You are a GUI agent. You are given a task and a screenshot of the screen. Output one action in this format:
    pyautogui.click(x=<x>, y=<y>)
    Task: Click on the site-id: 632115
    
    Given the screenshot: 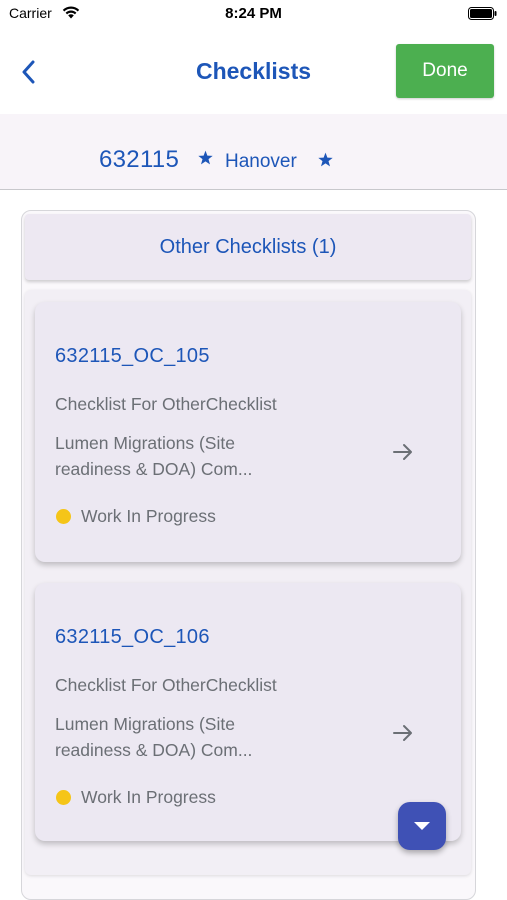 What is the action you would take?
    pyautogui.click(x=139, y=159)
    